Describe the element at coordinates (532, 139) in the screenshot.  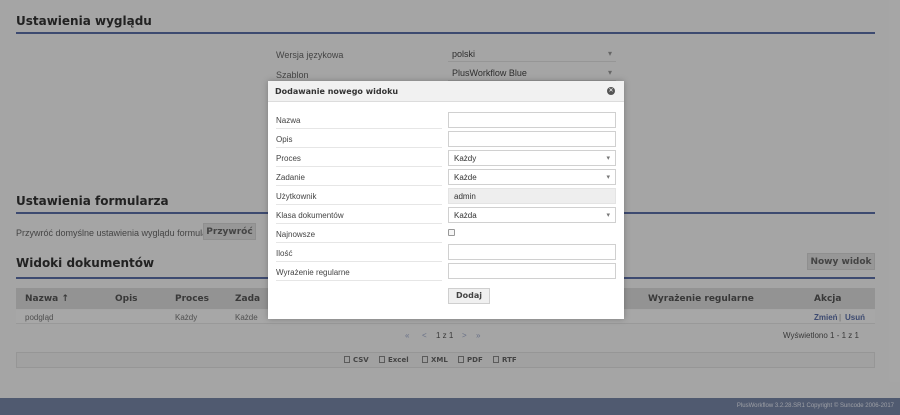
I see `description-input` at that location.